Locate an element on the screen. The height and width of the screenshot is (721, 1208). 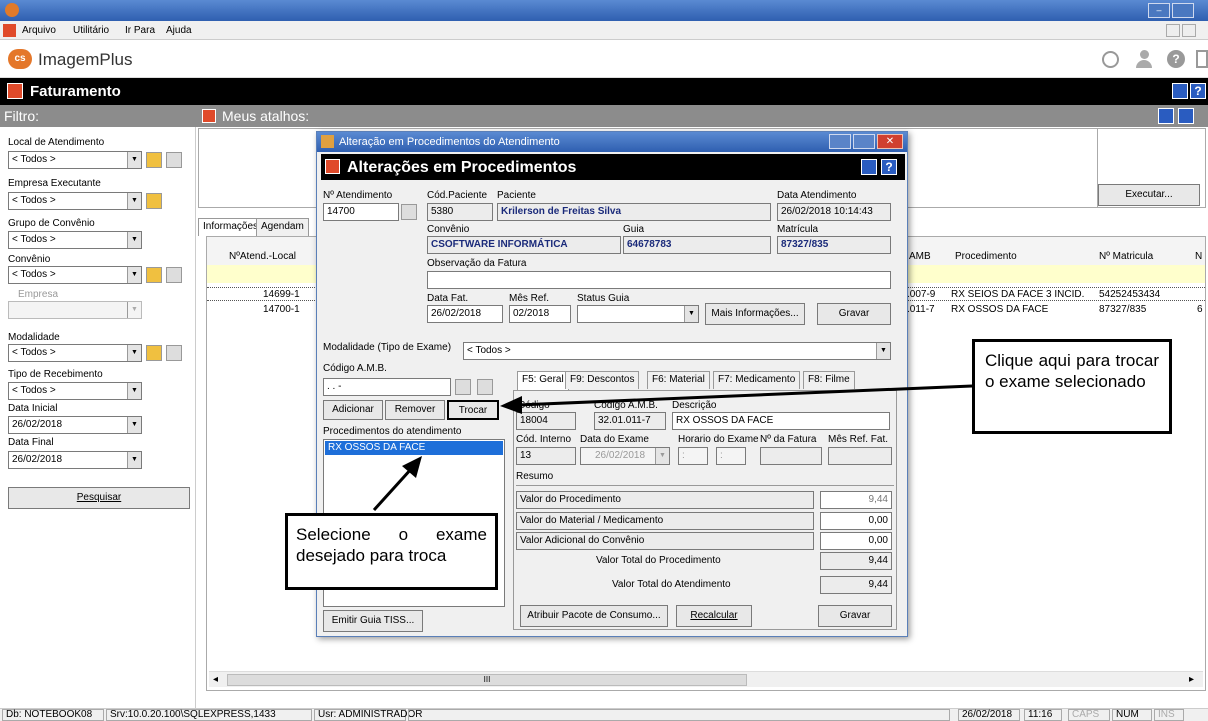
trocar-arrowhead is located at coordinates (511, 405).